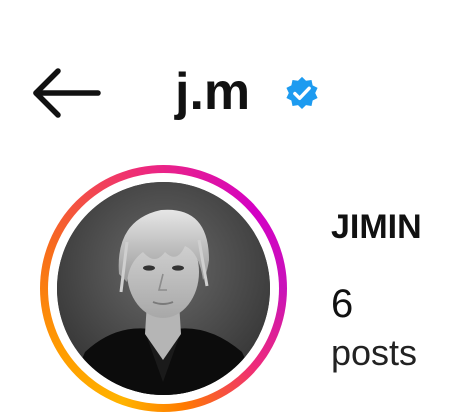  Describe the element at coordinates (302, 94) in the screenshot. I see `verified-badge-icon` at that location.